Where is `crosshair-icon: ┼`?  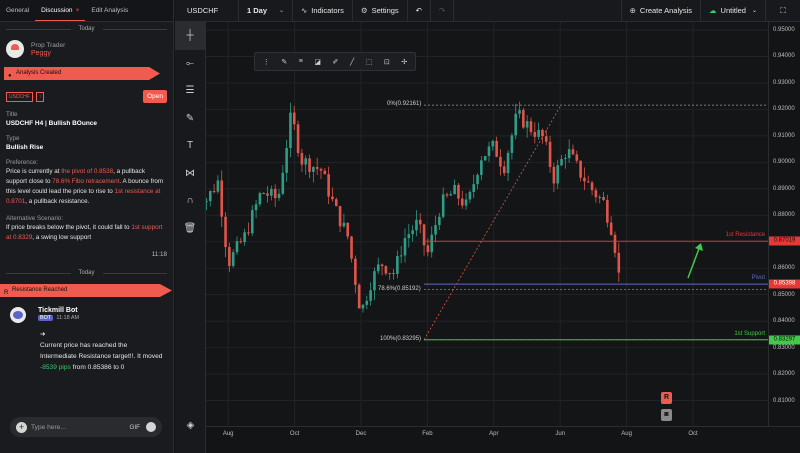 crosshair-icon: ┼ is located at coordinates (190, 36).